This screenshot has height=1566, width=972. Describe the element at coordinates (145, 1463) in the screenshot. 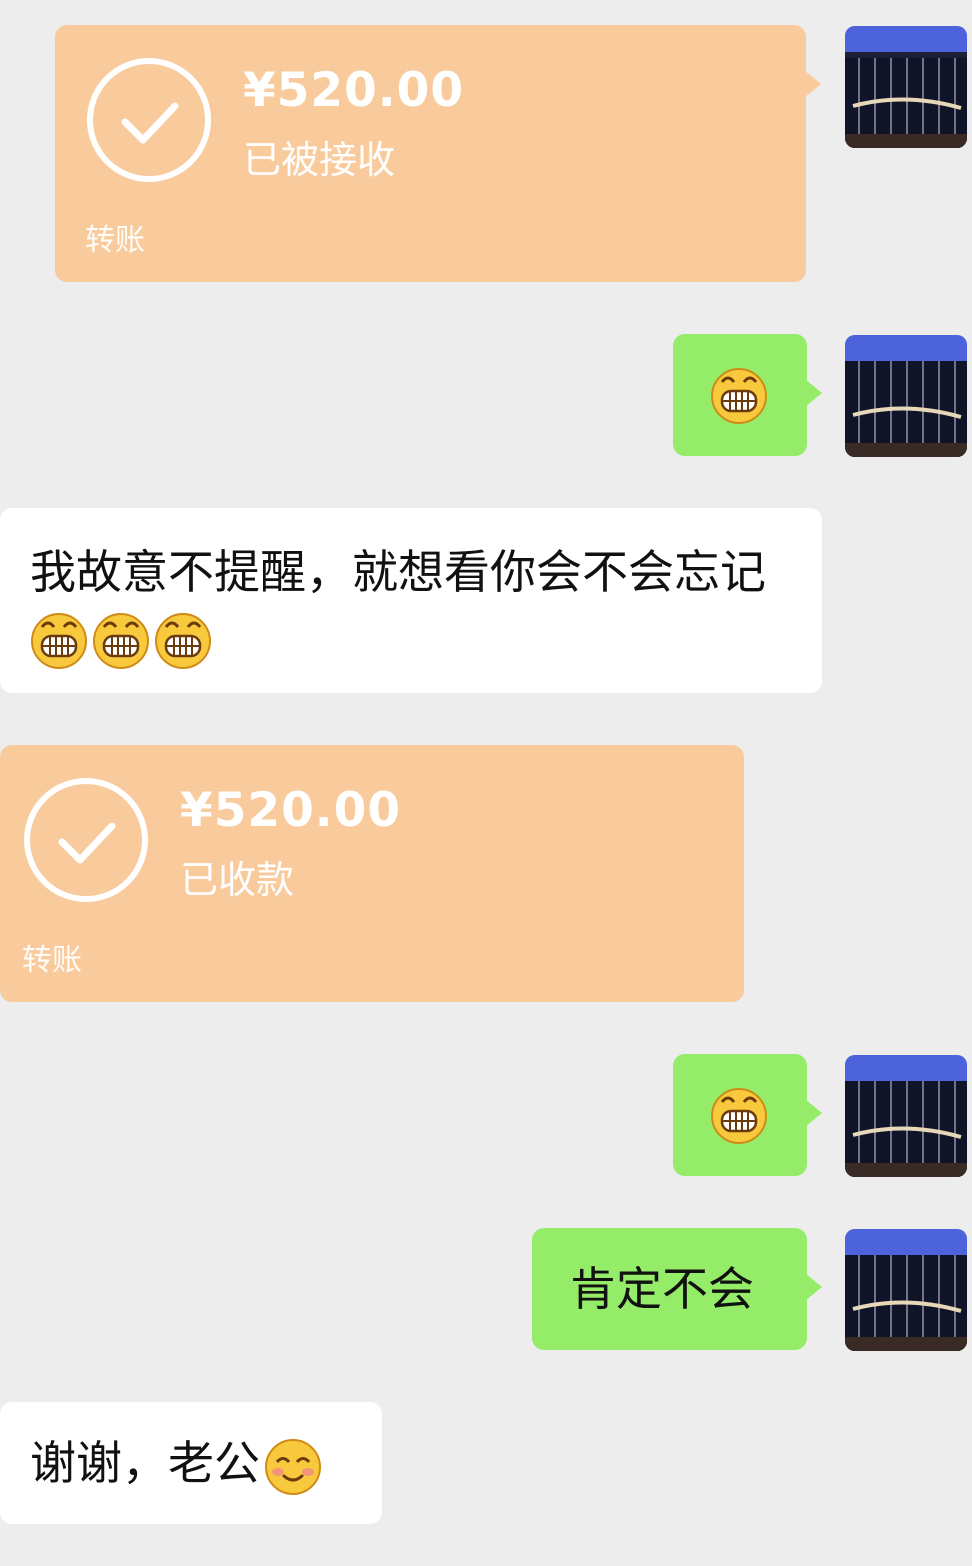

I see `message-content: 谢谢，老公` at that location.